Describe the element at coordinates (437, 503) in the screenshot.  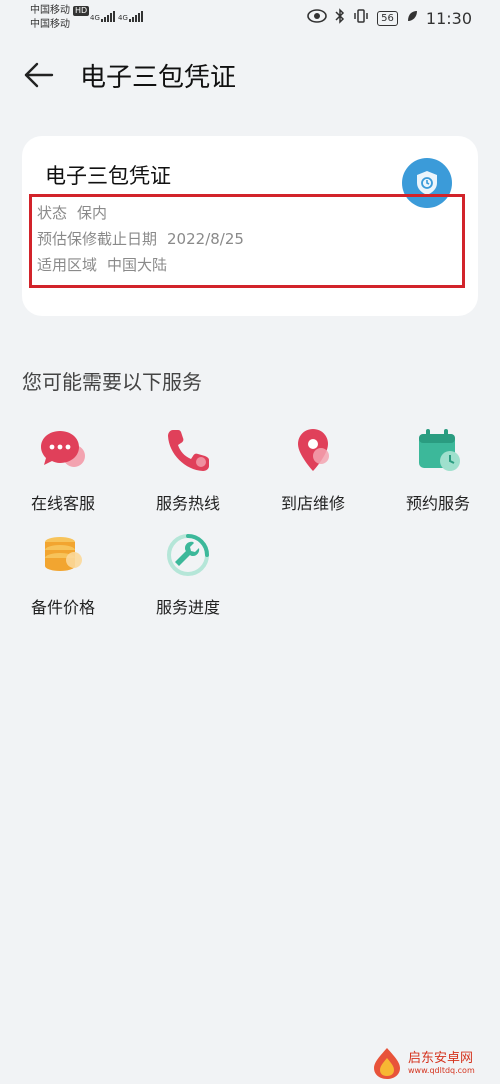
I see `service-label: 预约服务` at that location.